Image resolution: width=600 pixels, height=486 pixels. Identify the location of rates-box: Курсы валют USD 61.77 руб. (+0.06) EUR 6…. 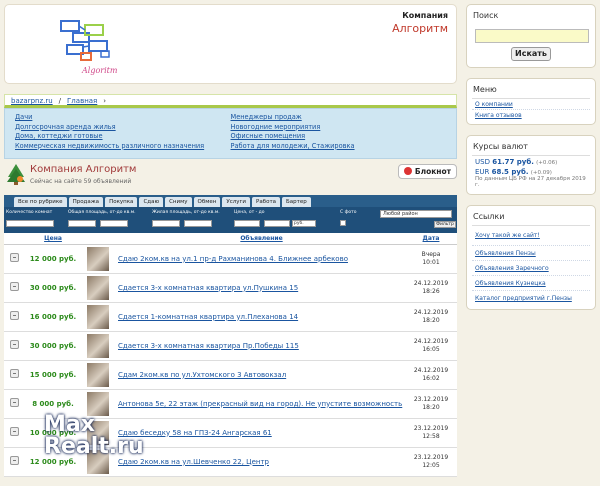
(531, 165).